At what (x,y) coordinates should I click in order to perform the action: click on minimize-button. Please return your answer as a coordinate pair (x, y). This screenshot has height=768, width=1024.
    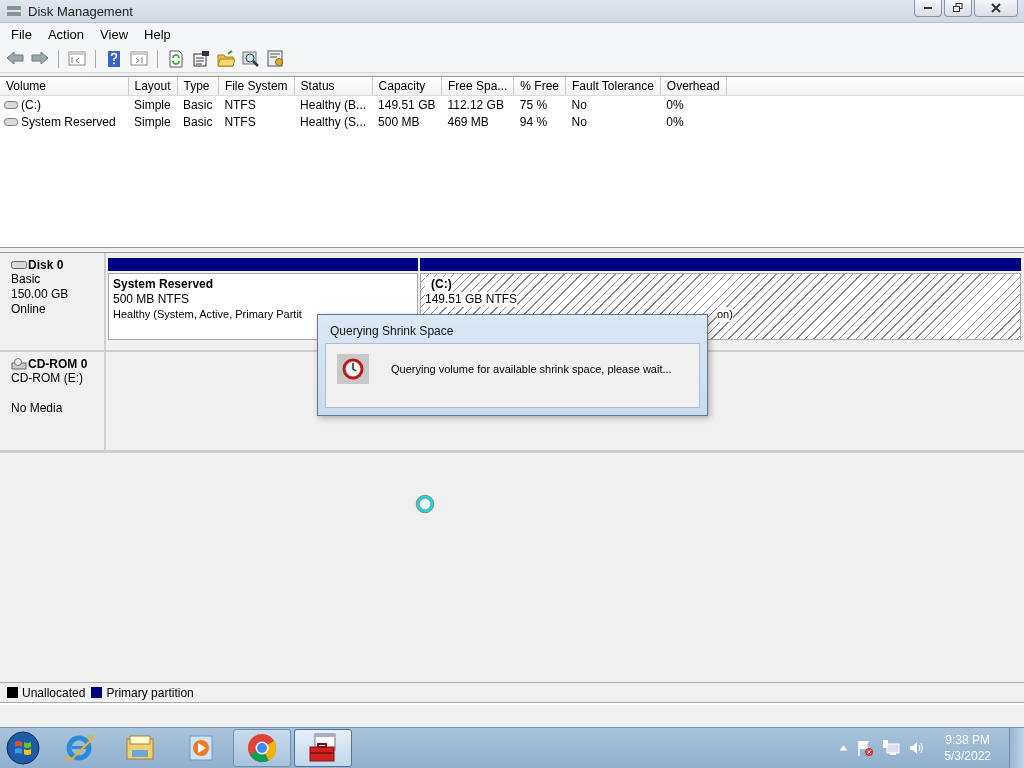
    Looking at the image, I should click on (928, 8).